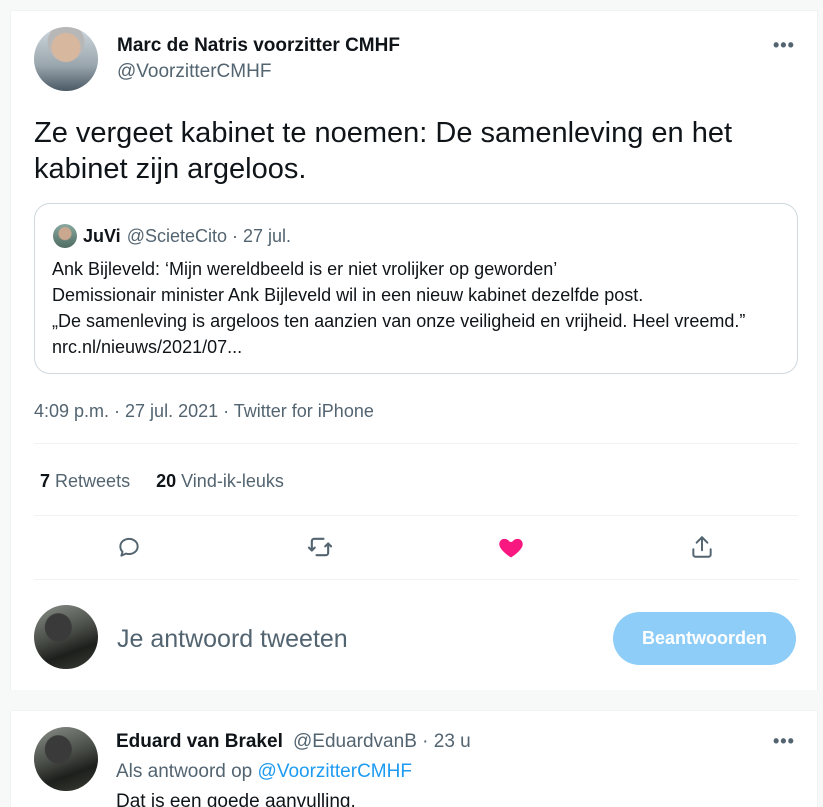 This screenshot has width=823, height=807. Describe the element at coordinates (199, 742) in the screenshot. I see `reply-author-name: Eduard van Brakel` at that location.